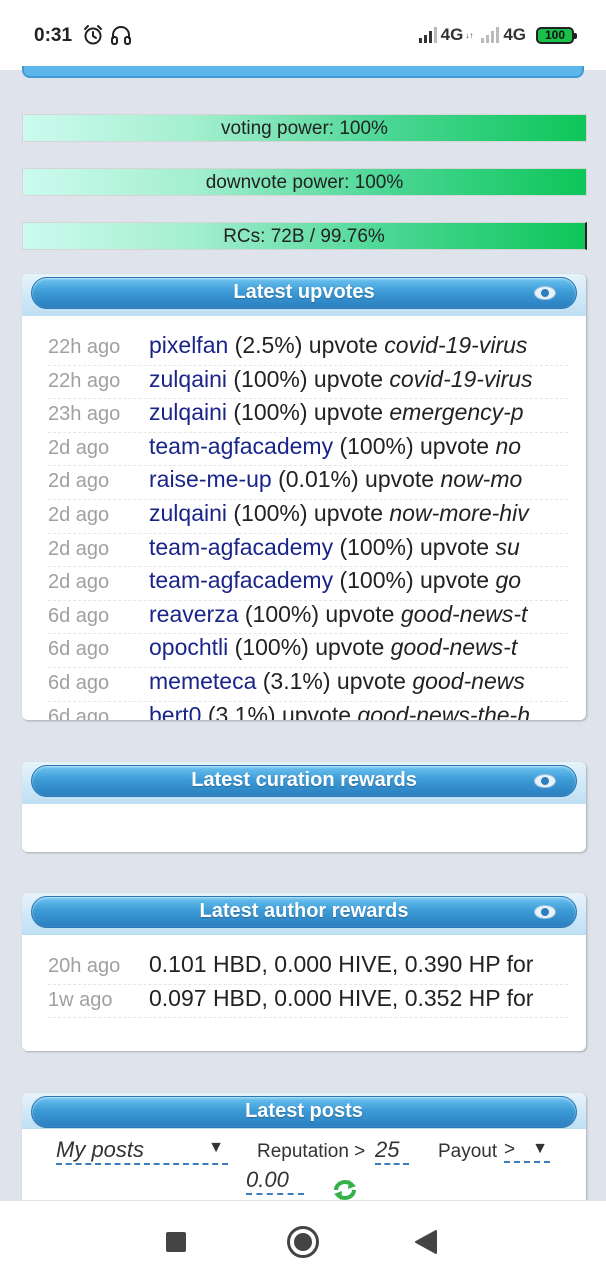 The width and height of the screenshot is (606, 1280). What do you see at coordinates (210, 479) in the screenshot?
I see `voter-link: raise-me-up` at bounding box center [210, 479].